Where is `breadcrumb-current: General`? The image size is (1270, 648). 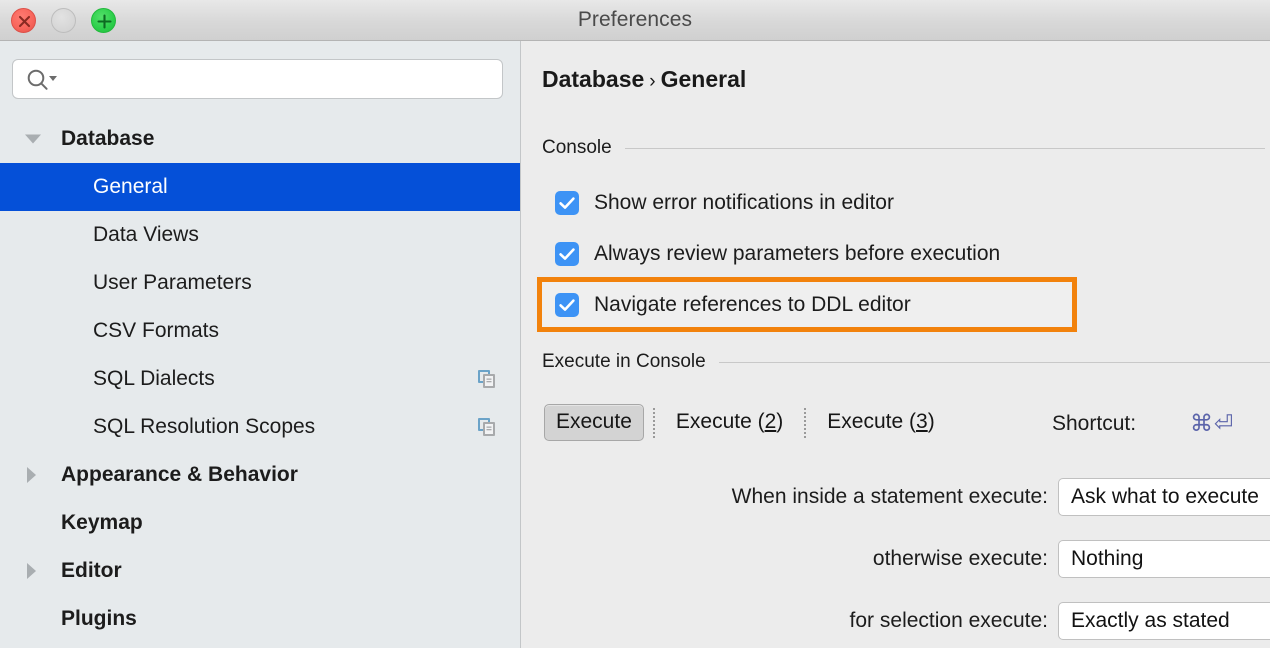
breadcrumb-current: General is located at coordinates (703, 79).